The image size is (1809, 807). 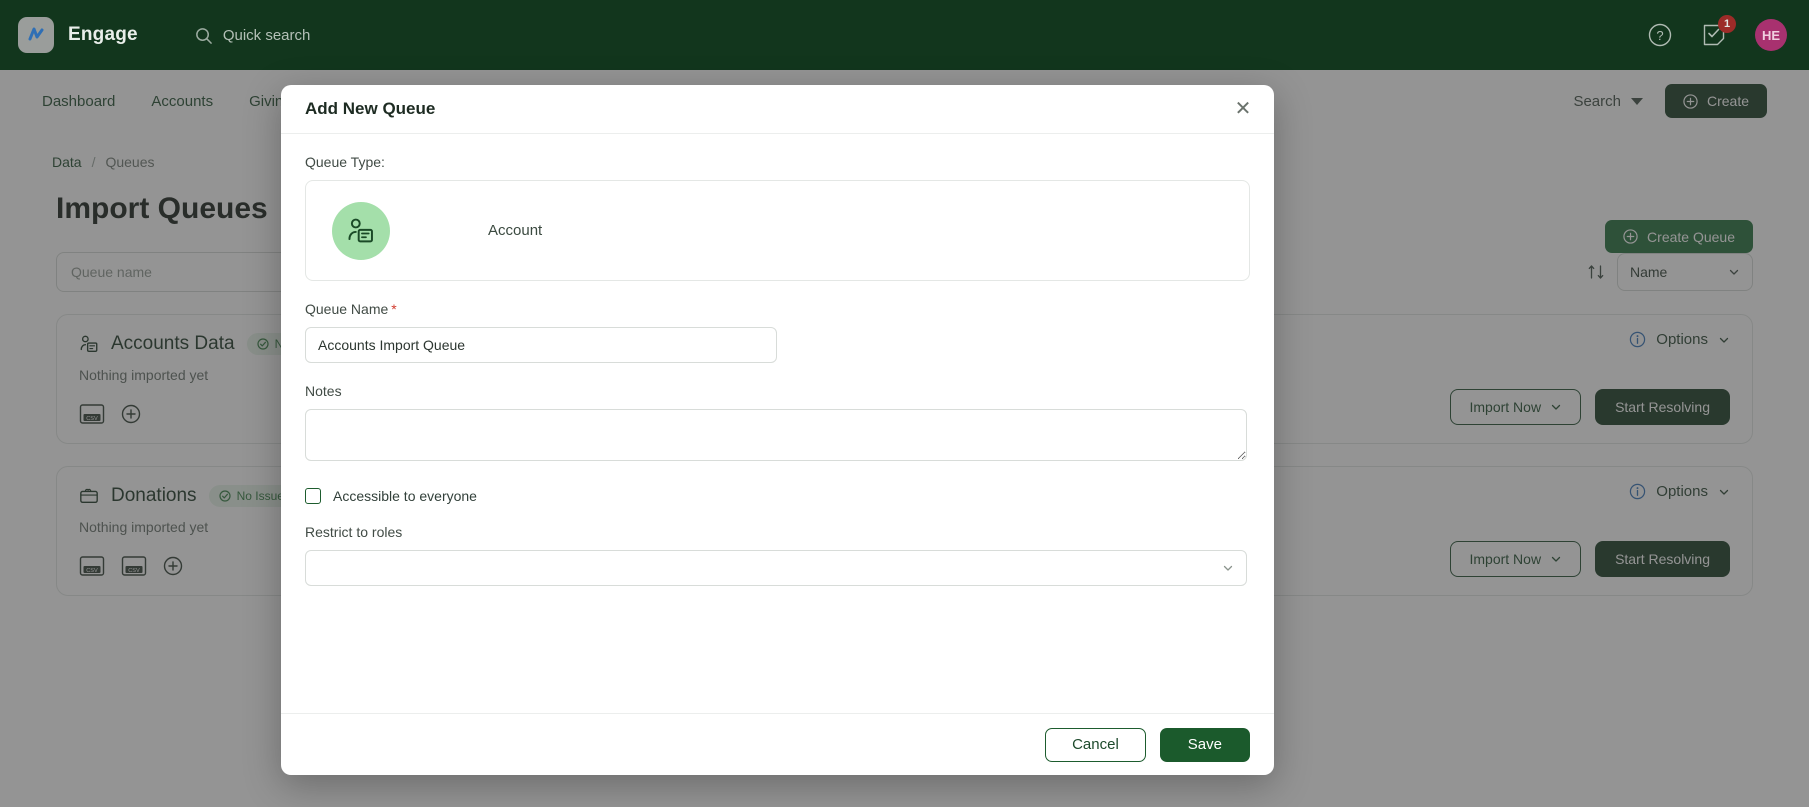 I want to click on notes-group: Notes, so click(x=777, y=424).